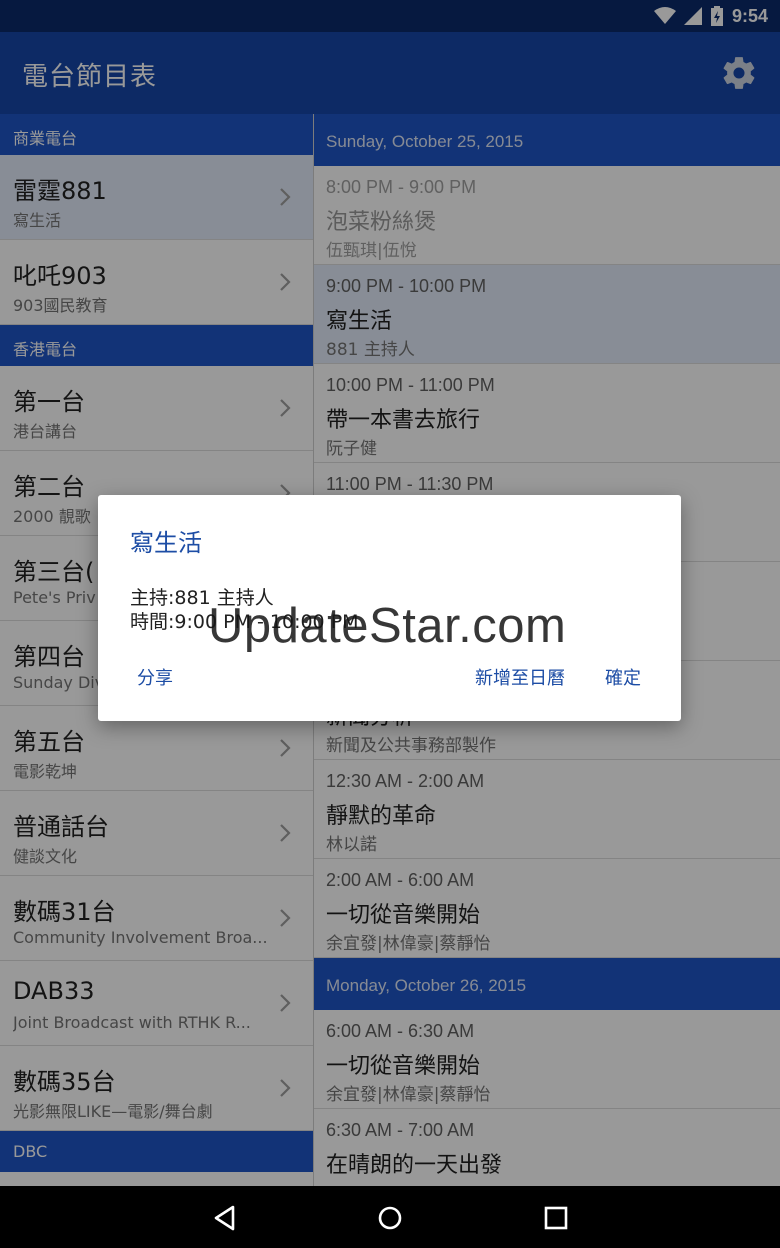 Image resolution: width=780 pixels, height=1248 pixels. I want to click on home-icon, so click(390, 1218).